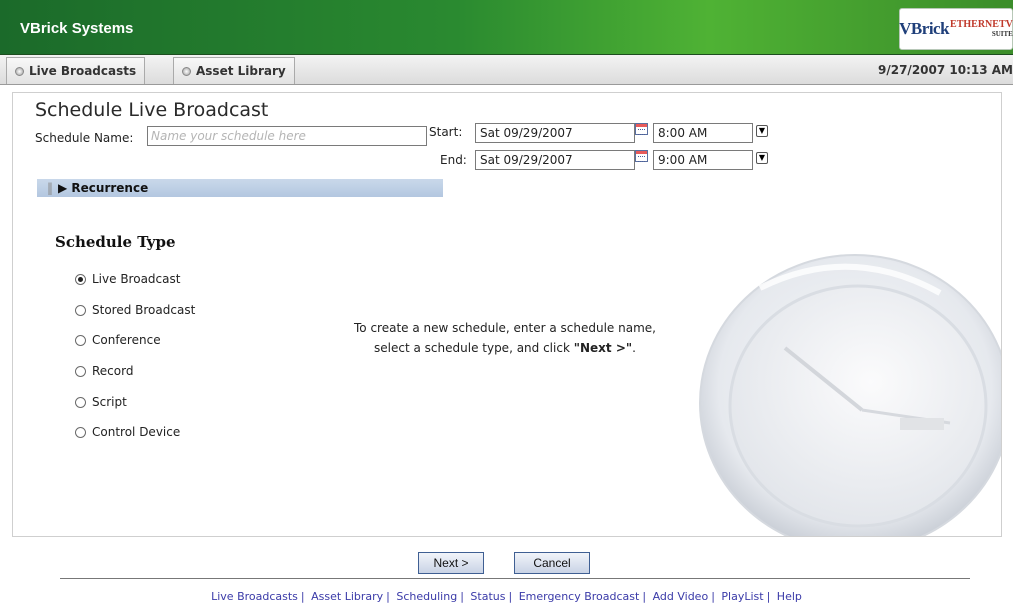  I want to click on radio-record: Record, so click(104, 371).